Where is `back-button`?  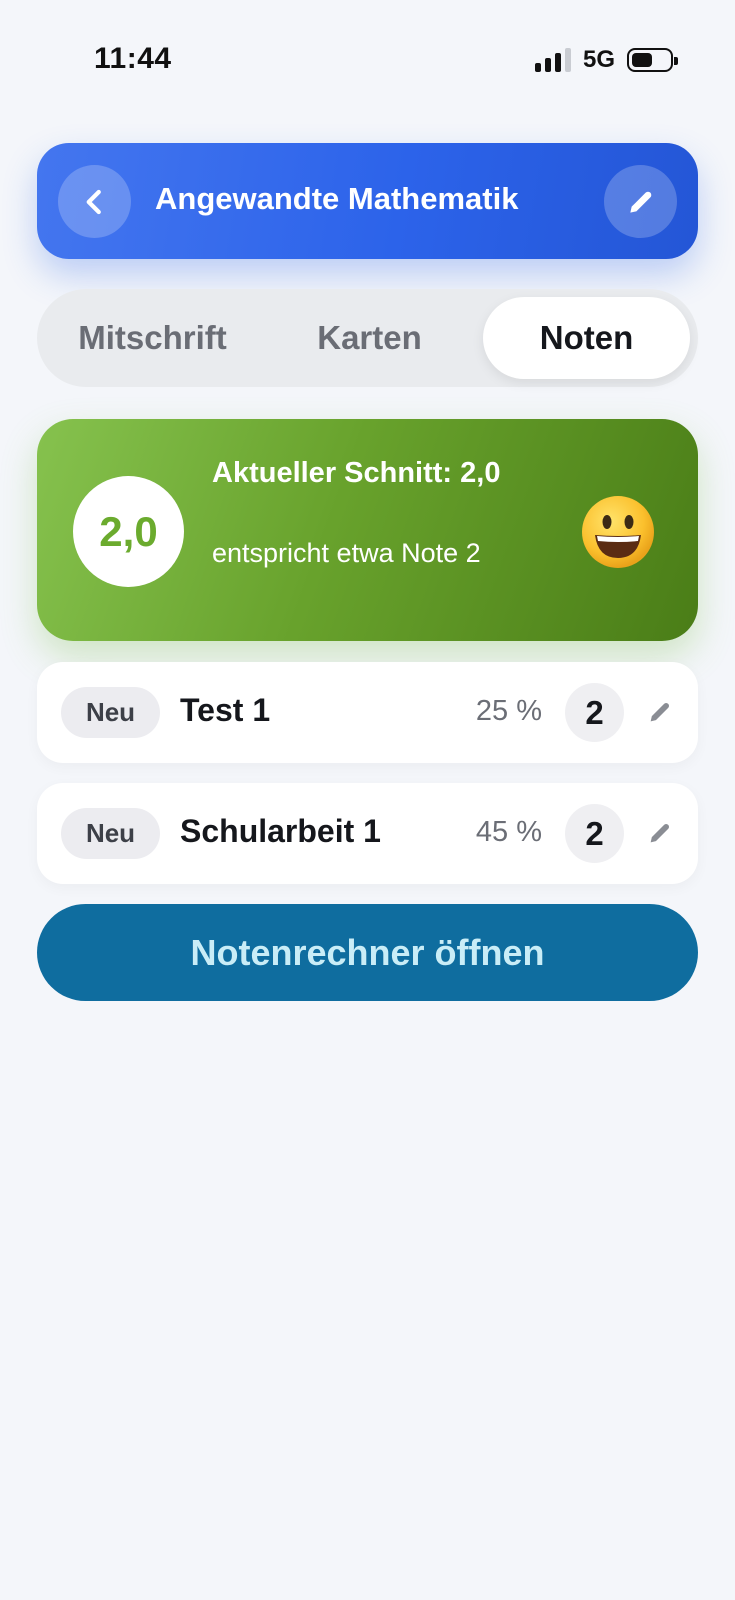
back-button is located at coordinates (94, 201).